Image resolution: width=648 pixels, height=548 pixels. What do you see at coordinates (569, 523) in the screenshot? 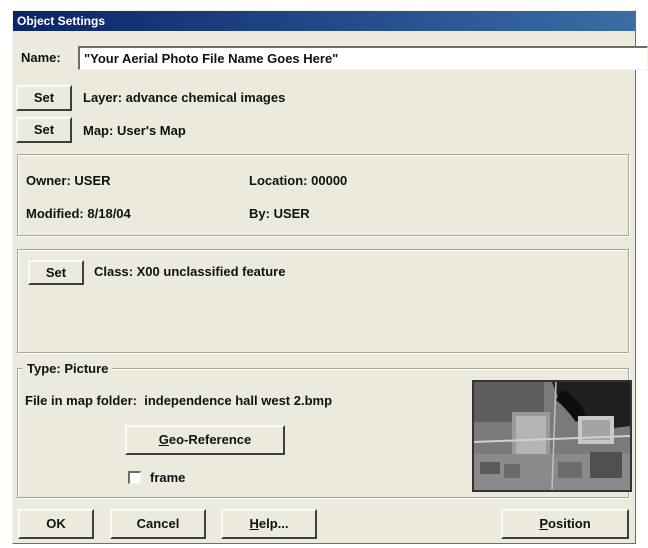
I see `position-label: osition` at bounding box center [569, 523].